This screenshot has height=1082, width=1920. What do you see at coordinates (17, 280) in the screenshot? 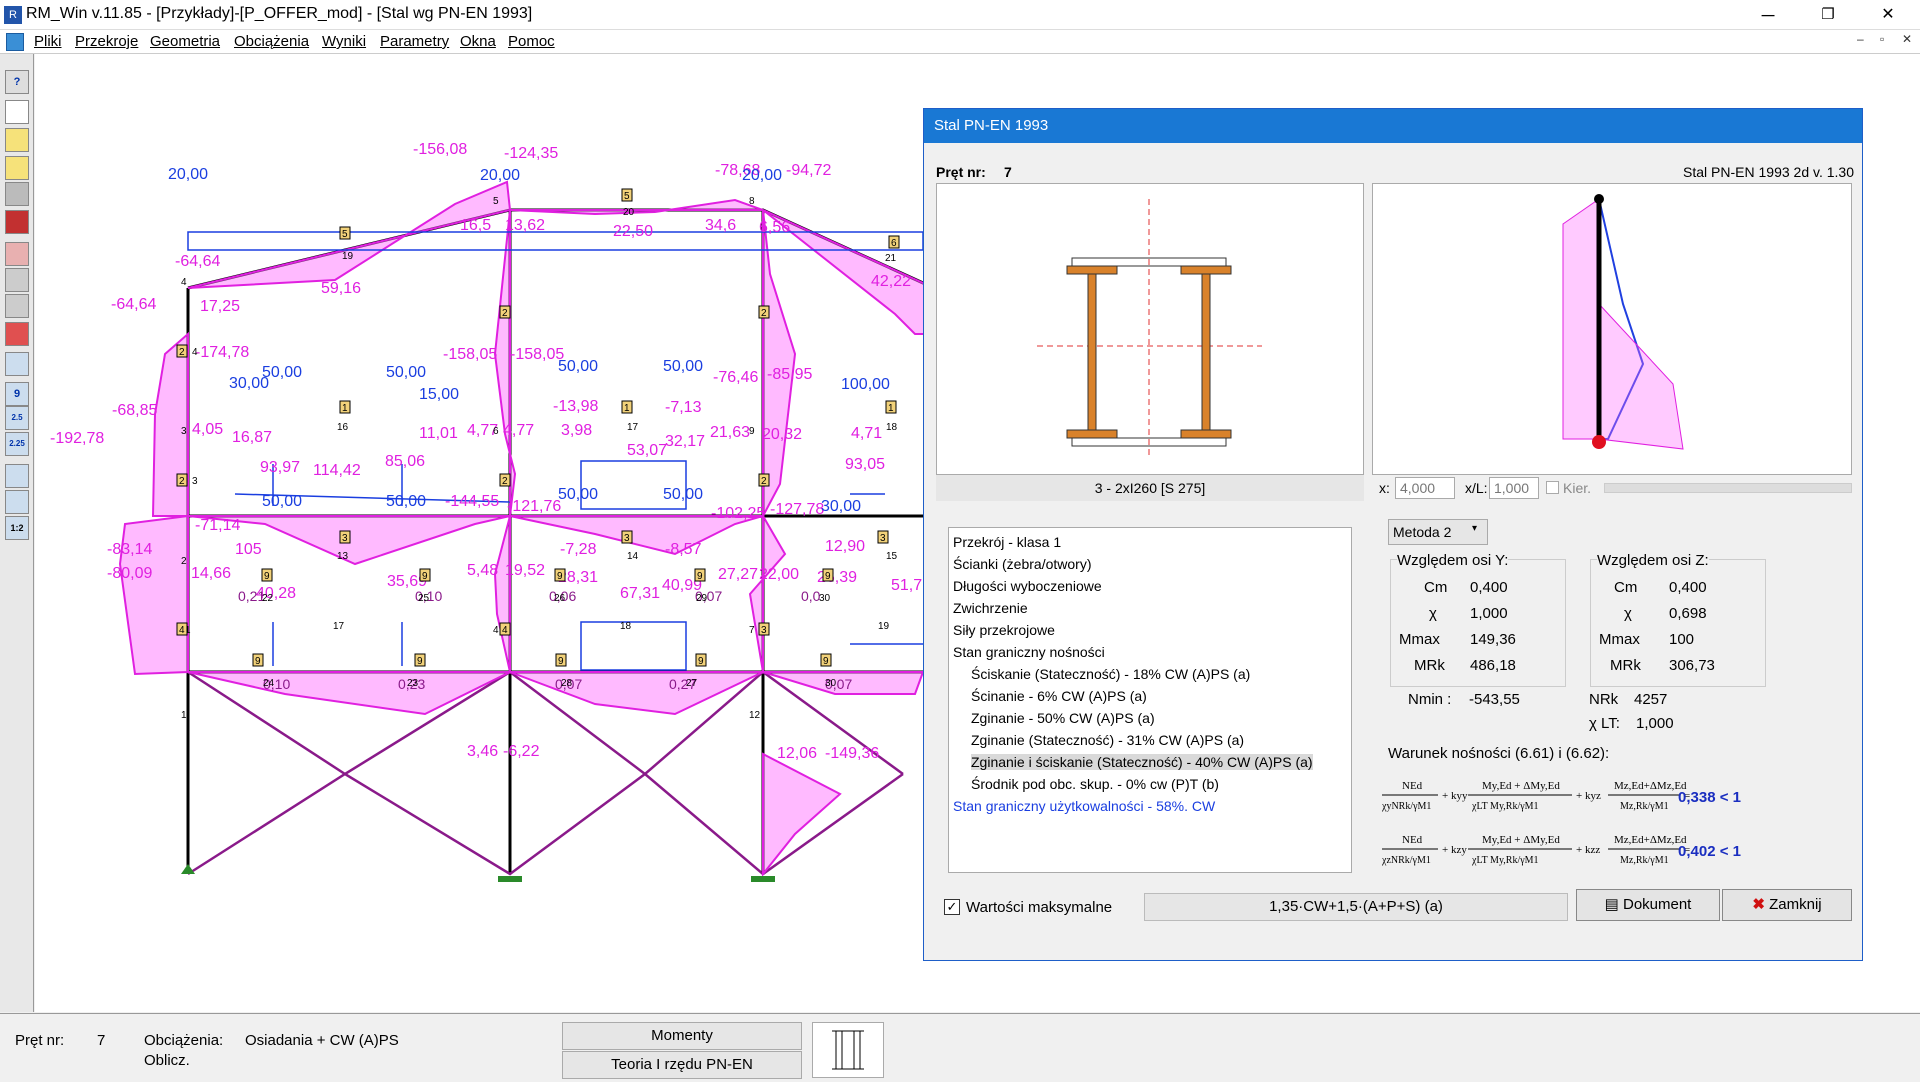
I see `copy-icon` at bounding box center [17, 280].